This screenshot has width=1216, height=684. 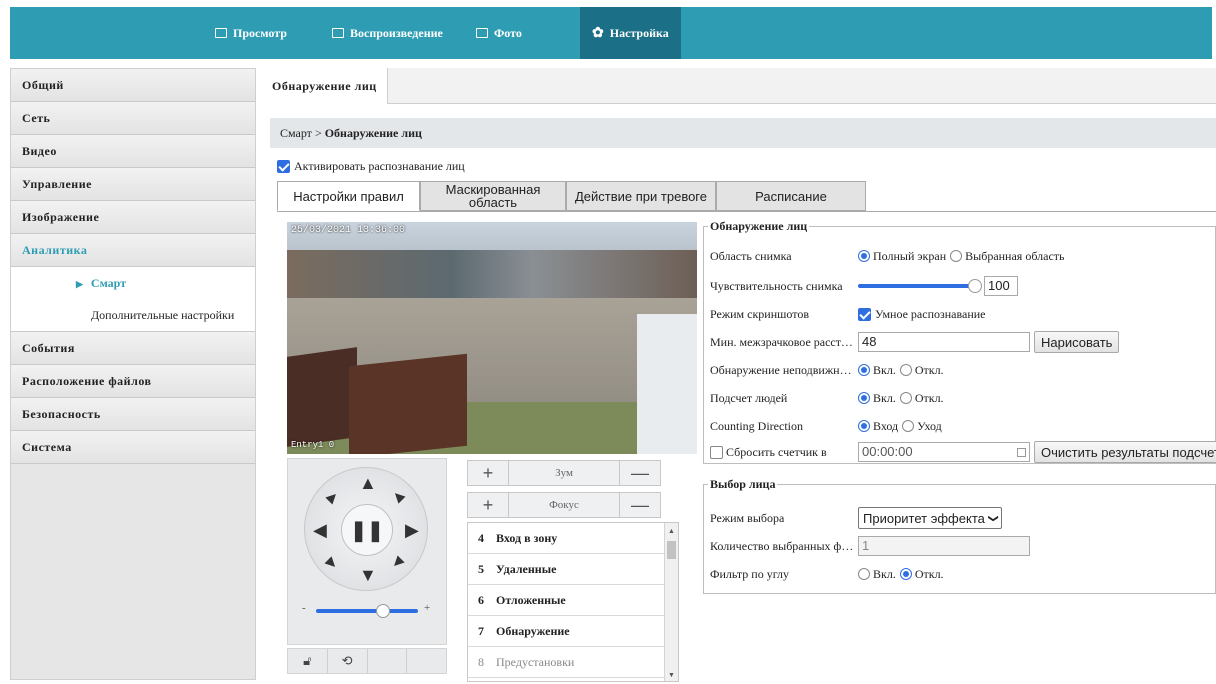 I want to click on link-icon: ⟲, so click(x=348, y=661).